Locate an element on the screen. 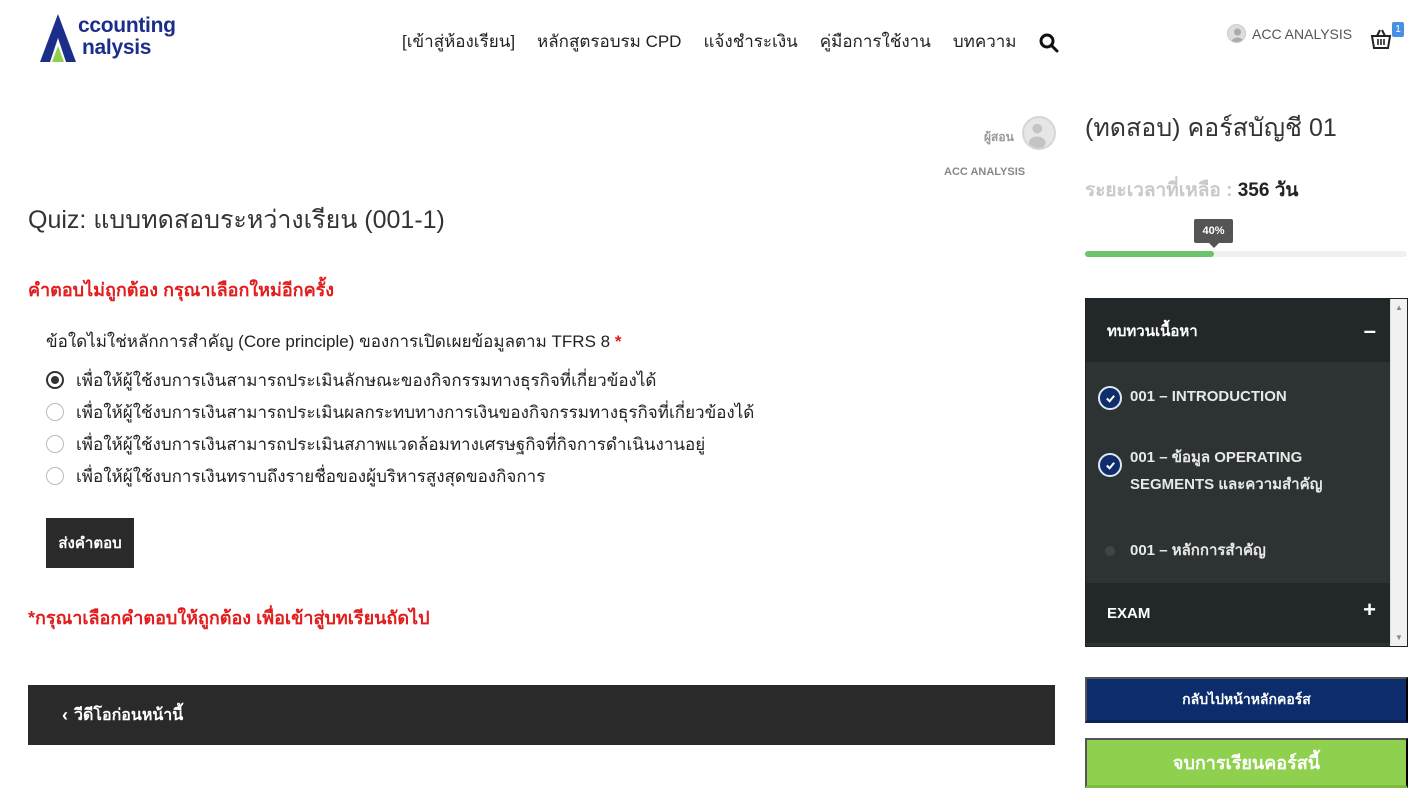 This screenshot has width=1423, height=802. scroll-down-icon: ▼ is located at coordinates (1399, 637).